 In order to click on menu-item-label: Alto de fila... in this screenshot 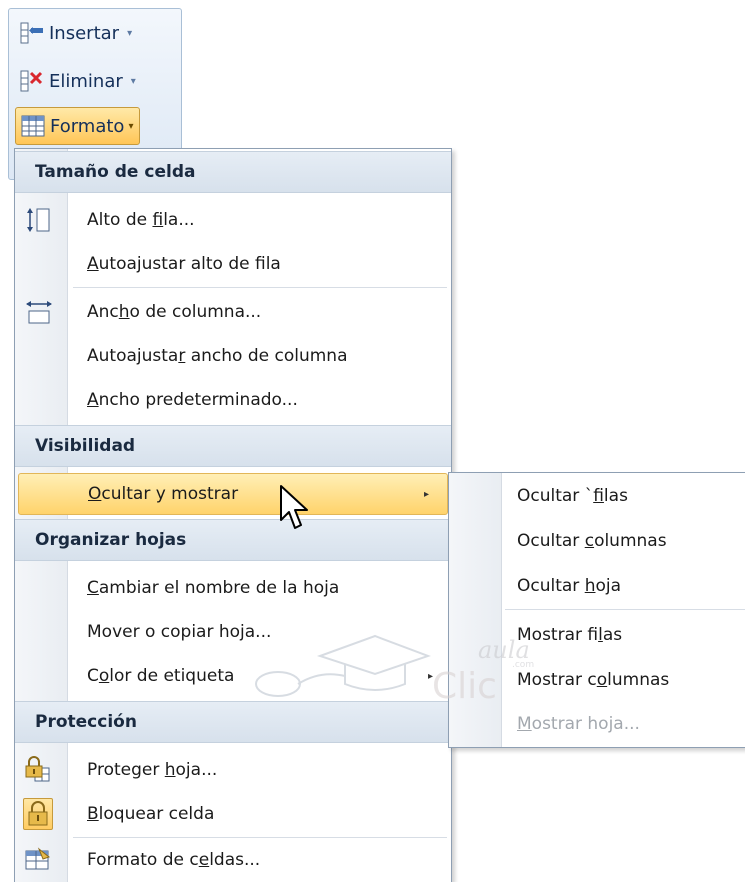, I will do `click(141, 220)`.